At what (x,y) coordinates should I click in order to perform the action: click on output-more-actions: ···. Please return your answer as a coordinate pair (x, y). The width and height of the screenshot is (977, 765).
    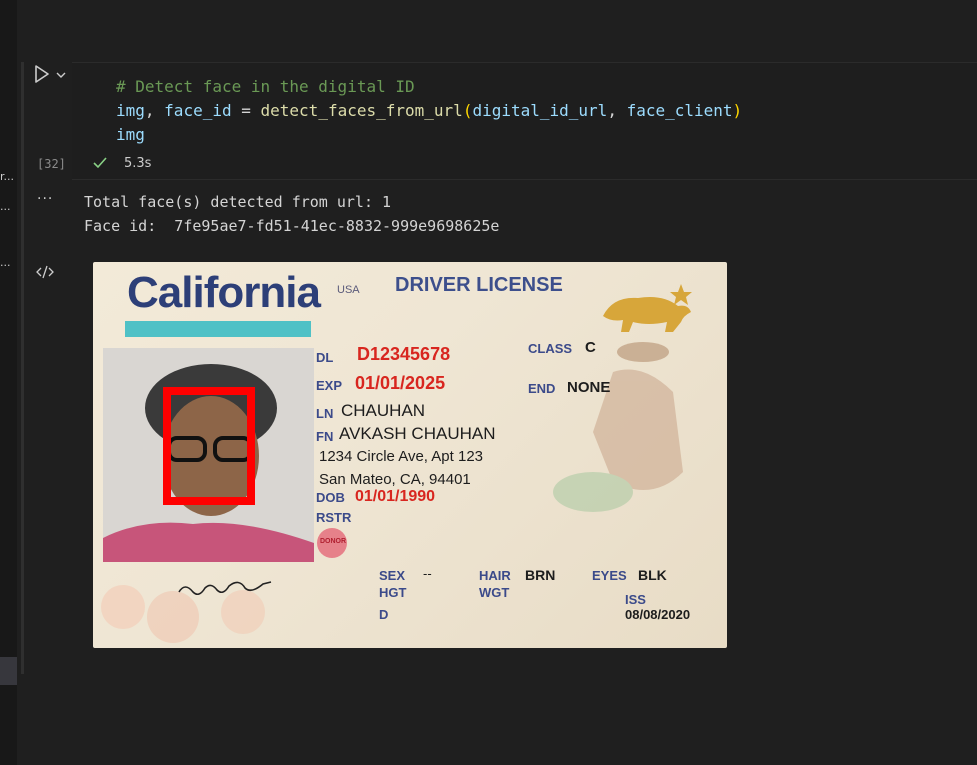
    Looking at the image, I should click on (45, 199).